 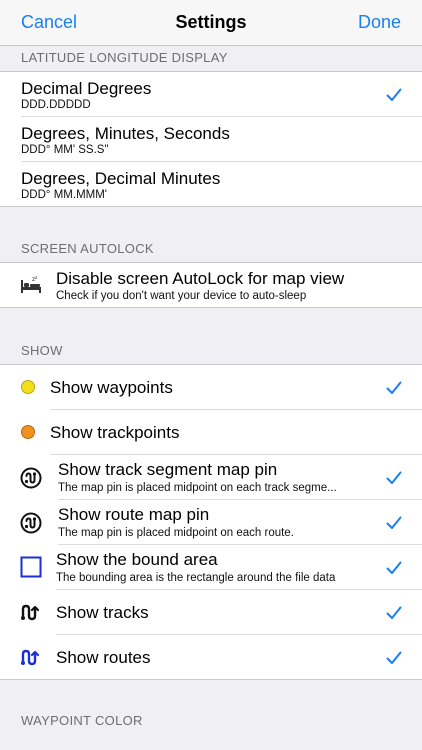 What do you see at coordinates (115, 432) in the screenshot?
I see `row-title: Show trackpoints` at bounding box center [115, 432].